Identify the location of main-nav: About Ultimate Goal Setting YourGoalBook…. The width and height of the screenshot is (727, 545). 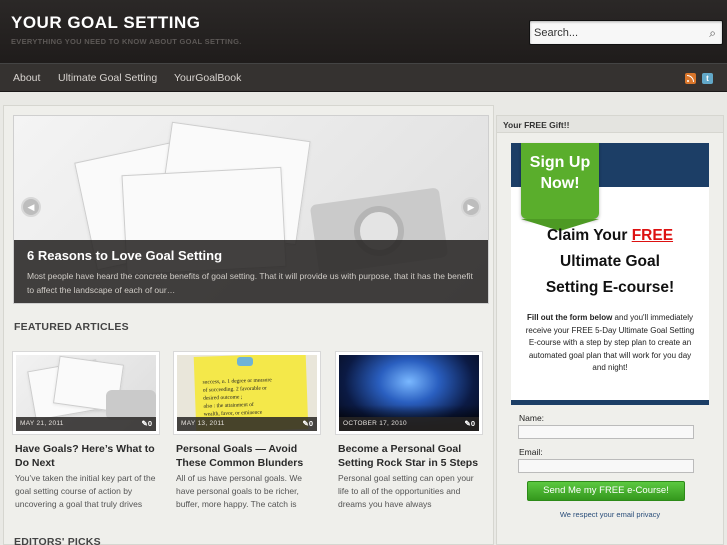
(363, 77).